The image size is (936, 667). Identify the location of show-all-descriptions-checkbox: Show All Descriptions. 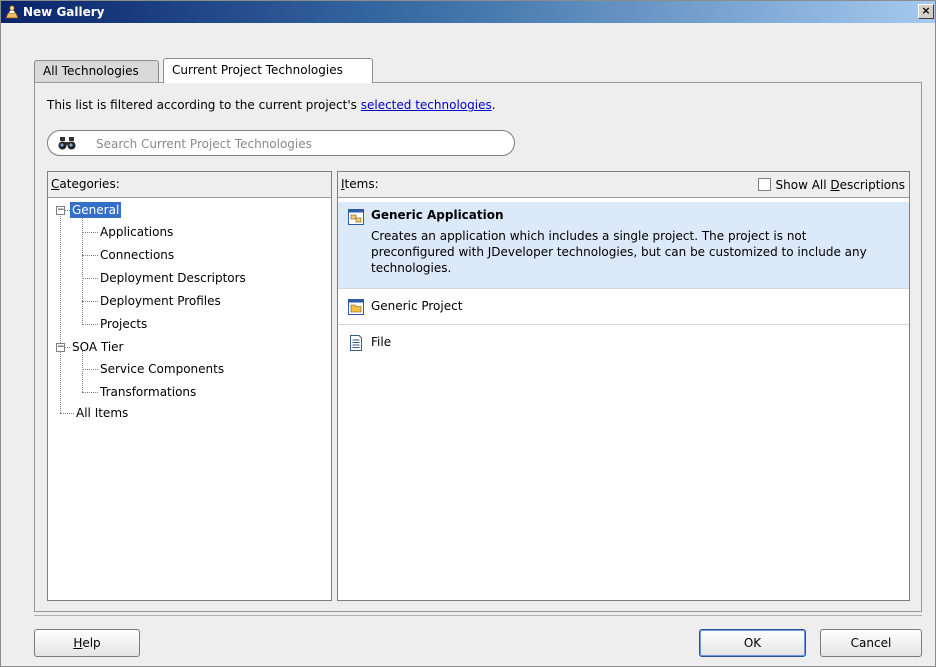
(831, 185).